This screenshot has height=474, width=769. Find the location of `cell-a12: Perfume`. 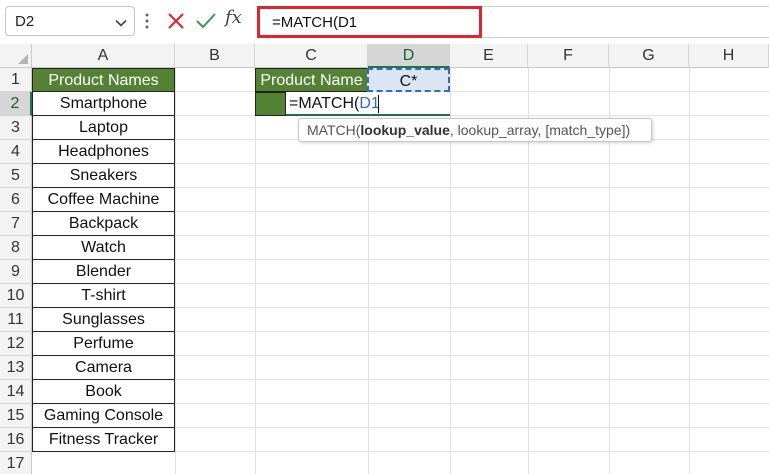

cell-a12: Perfume is located at coordinates (103, 344).